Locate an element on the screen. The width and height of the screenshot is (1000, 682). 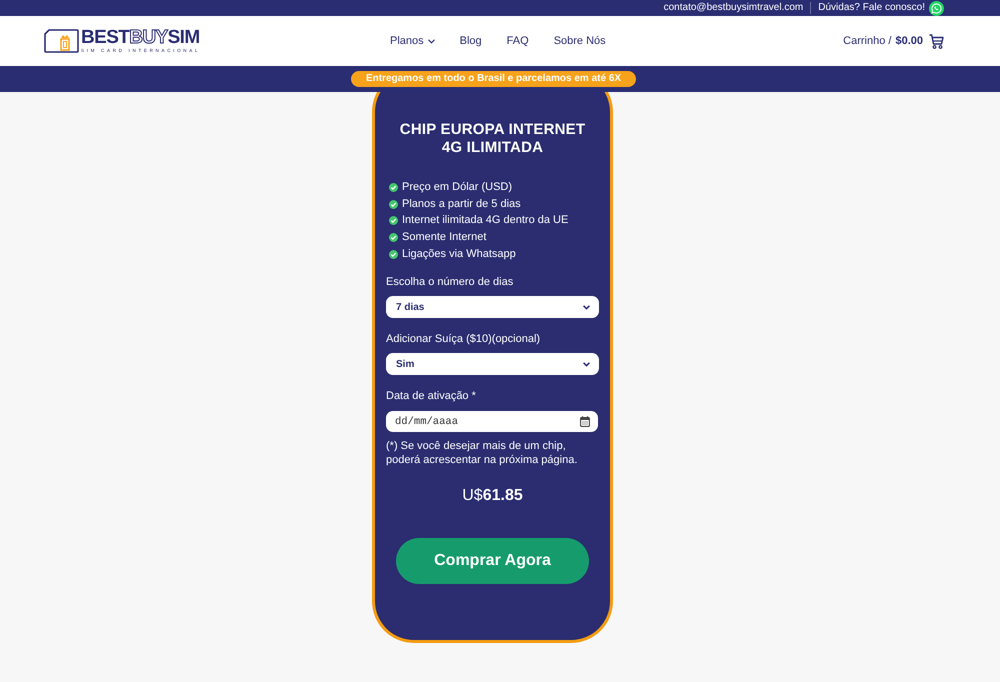
delivery-banner: Entregamos em todo o Brasil e parcelamos em até 6X is located at coordinates (493, 79).